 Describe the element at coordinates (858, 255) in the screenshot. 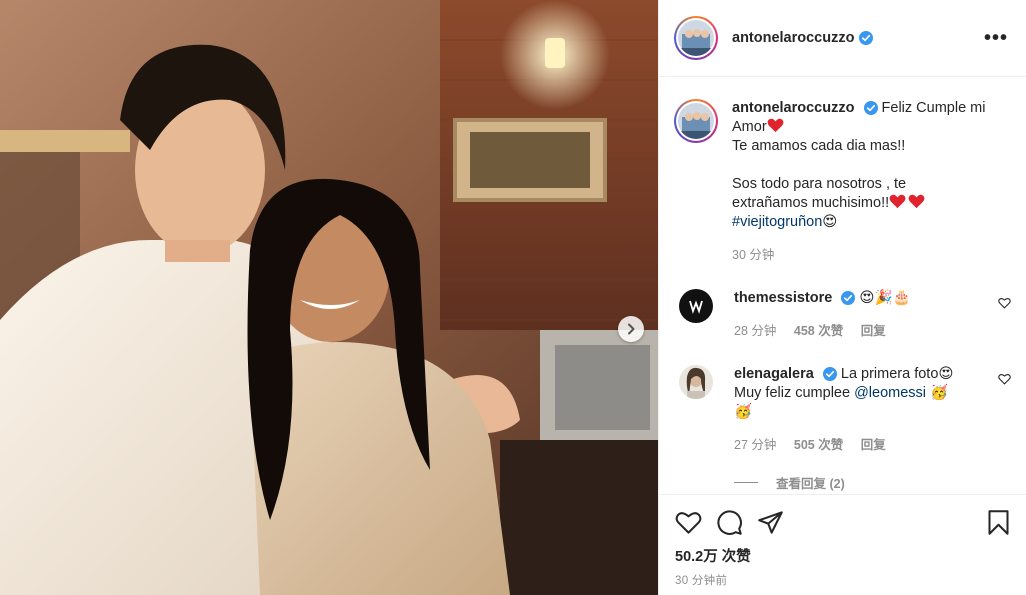

I see `caption-meta: 30 分钟` at that location.